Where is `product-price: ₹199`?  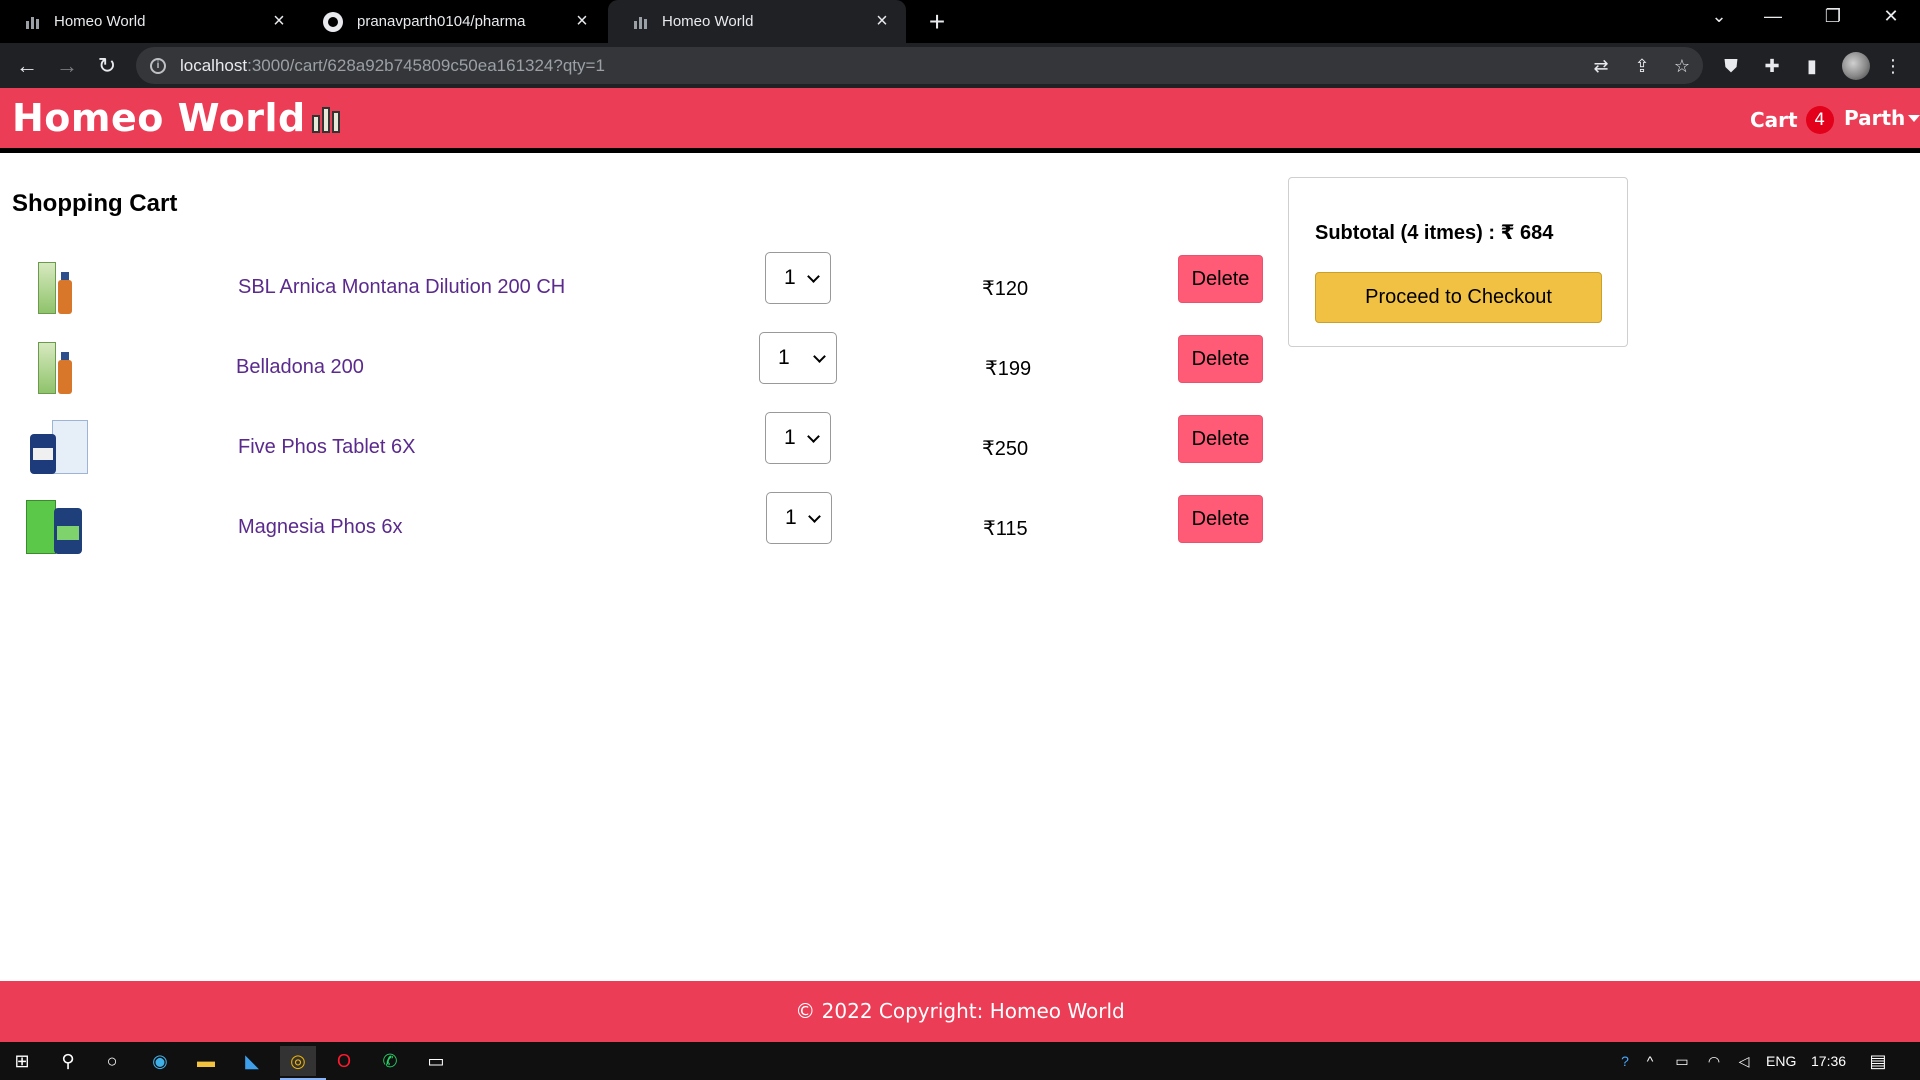
product-price: ₹199 is located at coordinates (1008, 369).